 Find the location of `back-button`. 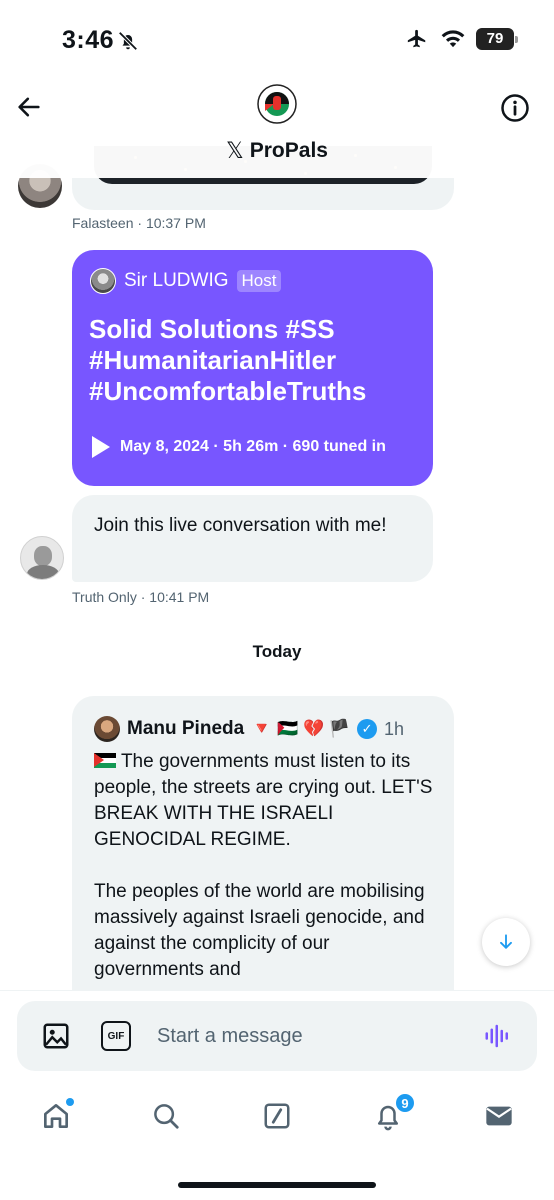

back-button is located at coordinates (29, 107).